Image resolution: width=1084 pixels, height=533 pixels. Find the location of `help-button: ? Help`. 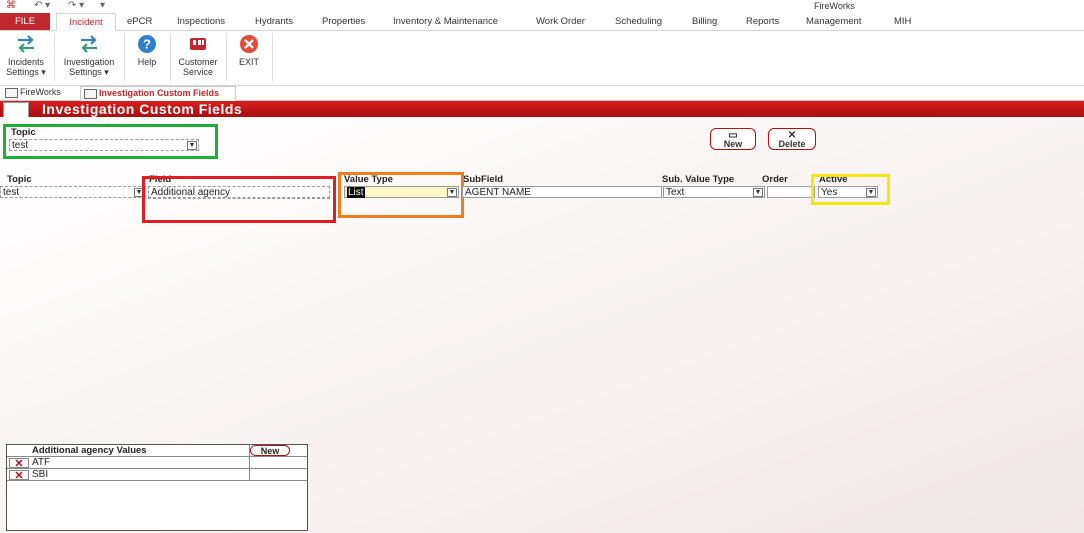

help-button: ? Help is located at coordinates (147, 57).